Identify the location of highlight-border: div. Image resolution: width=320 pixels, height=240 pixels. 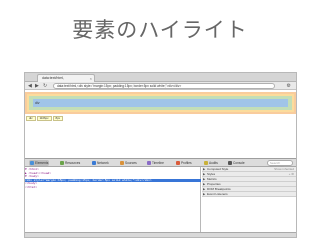
(160, 103).